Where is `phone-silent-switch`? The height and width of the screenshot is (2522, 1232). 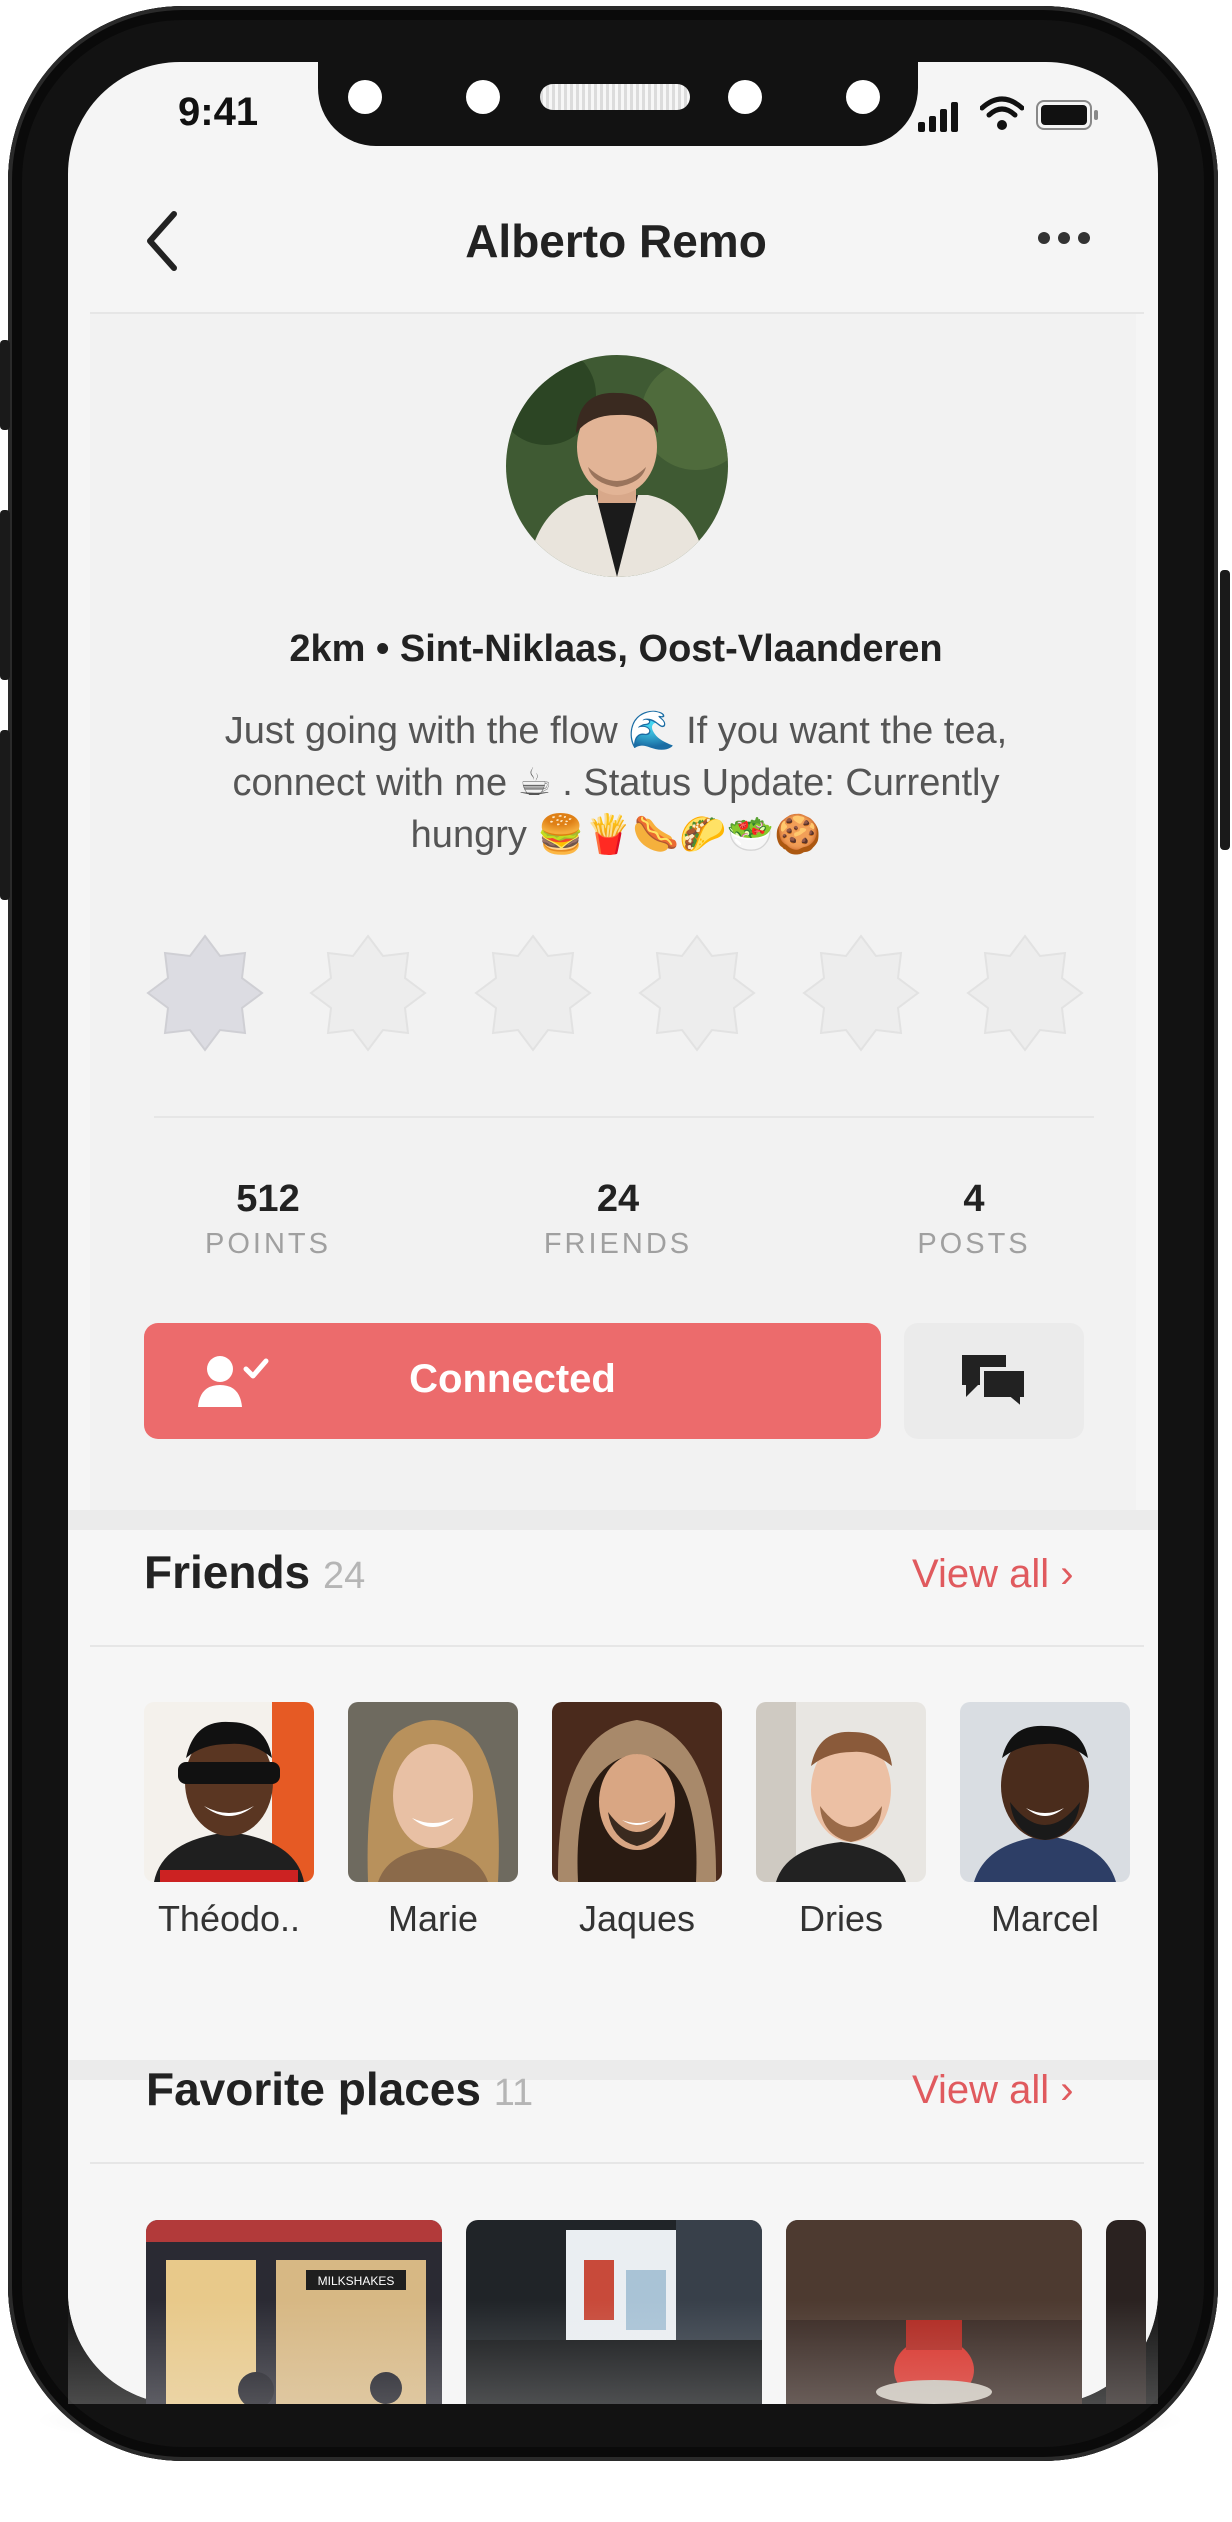
phone-silent-switch is located at coordinates (5, 385).